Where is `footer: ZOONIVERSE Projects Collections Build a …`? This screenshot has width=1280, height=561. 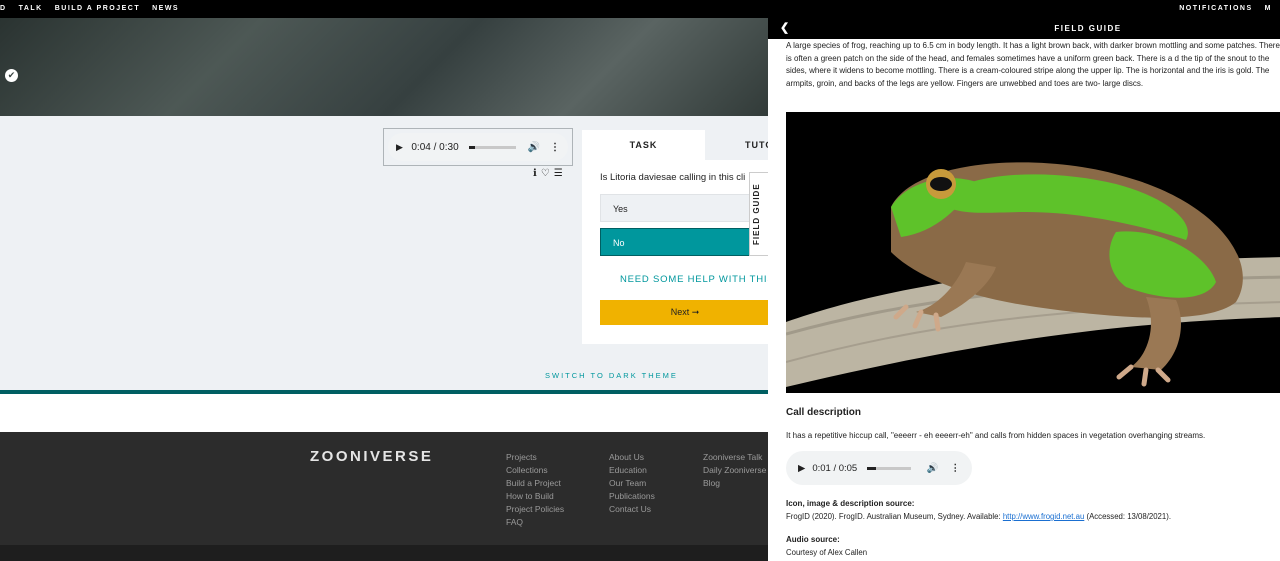
footer: ZOONIVERSE Projects Collections Build a … is located at coordinates (390, 488).